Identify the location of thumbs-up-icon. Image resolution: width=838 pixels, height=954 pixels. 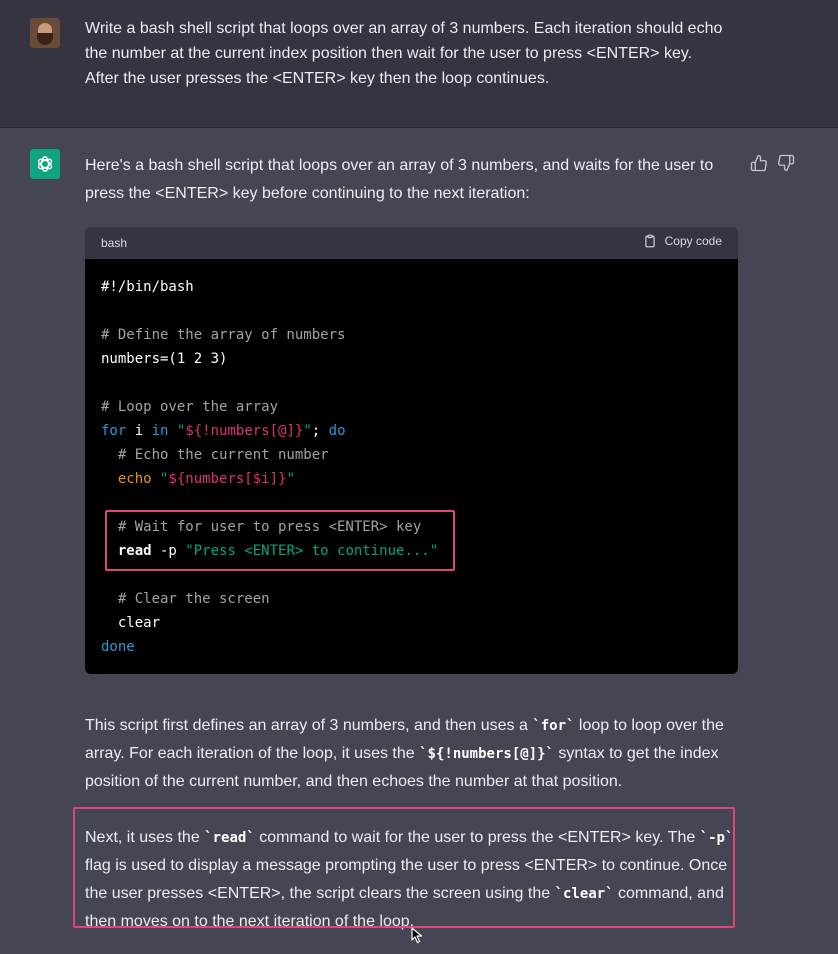
(759, 163).